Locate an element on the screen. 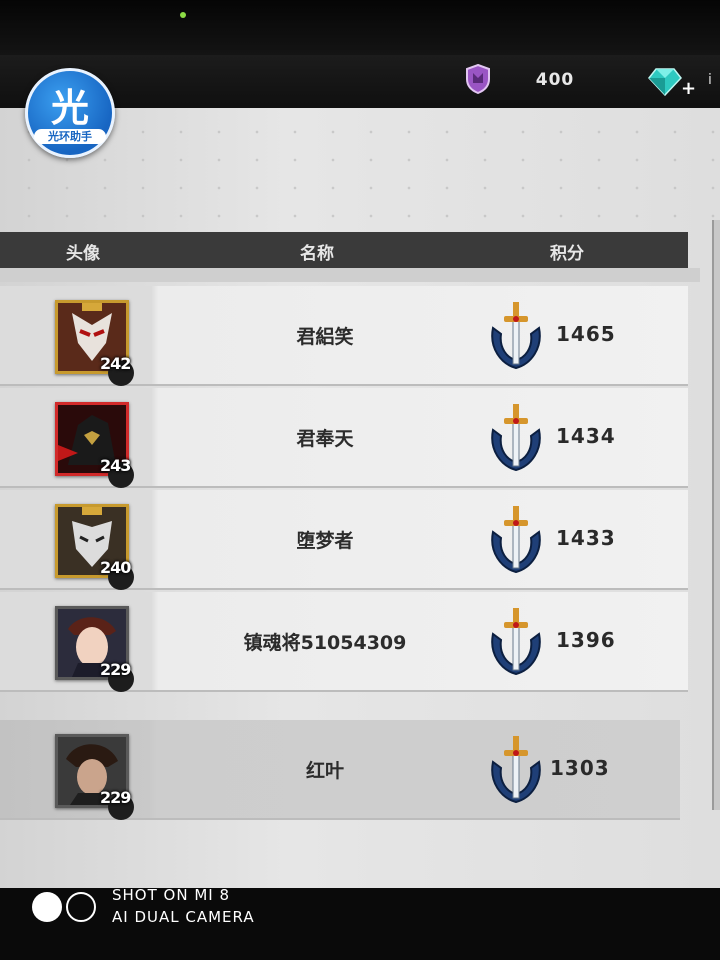  player-name: 镇魂将51054309 is located at coordinates (325, 643).